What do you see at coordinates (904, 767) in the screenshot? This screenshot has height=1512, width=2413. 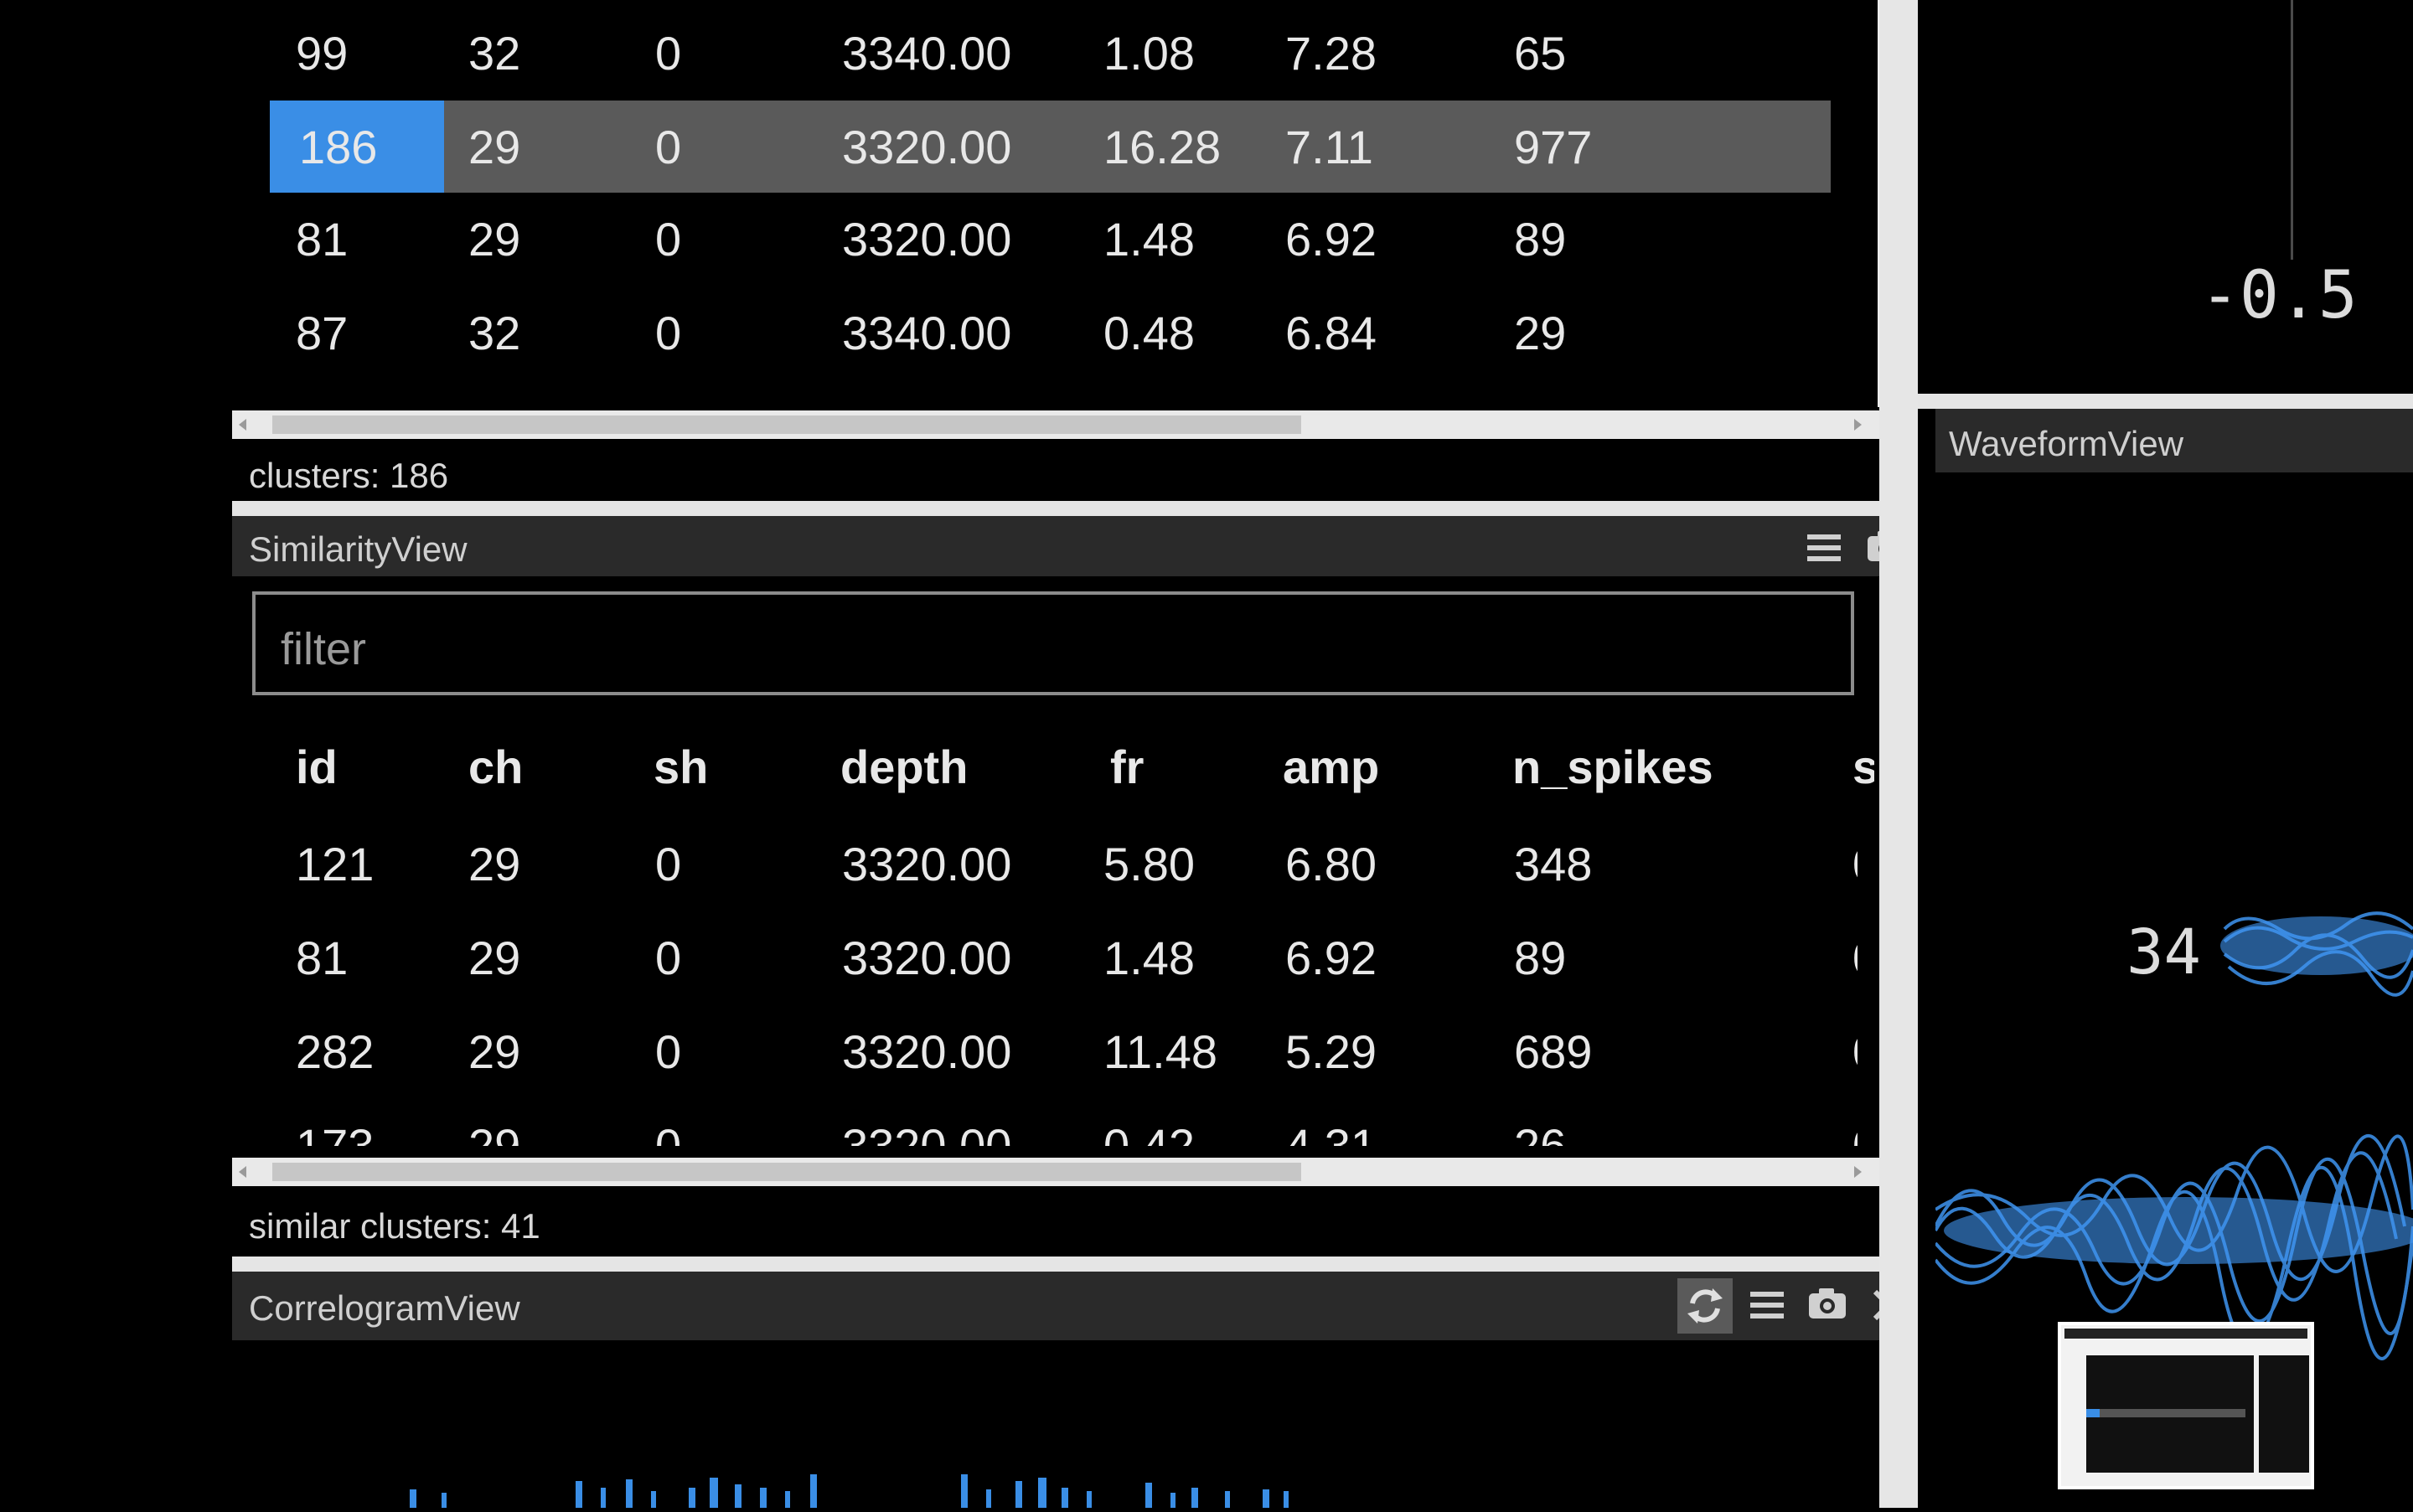 I see `column-header-depth: depth` at bounding box center [904, 767].